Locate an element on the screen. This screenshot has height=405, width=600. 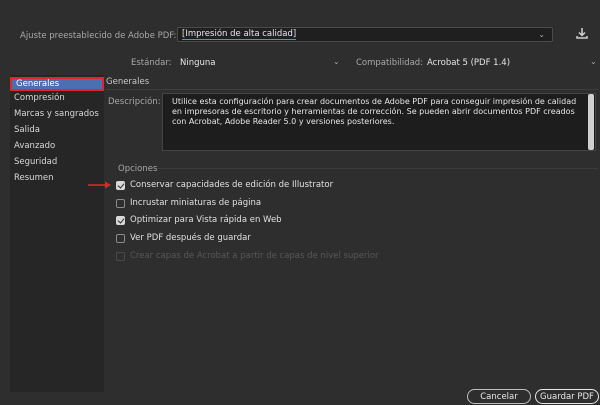
sidebar-item-seguridad: Seguridad is located at coordinates (57, 162).